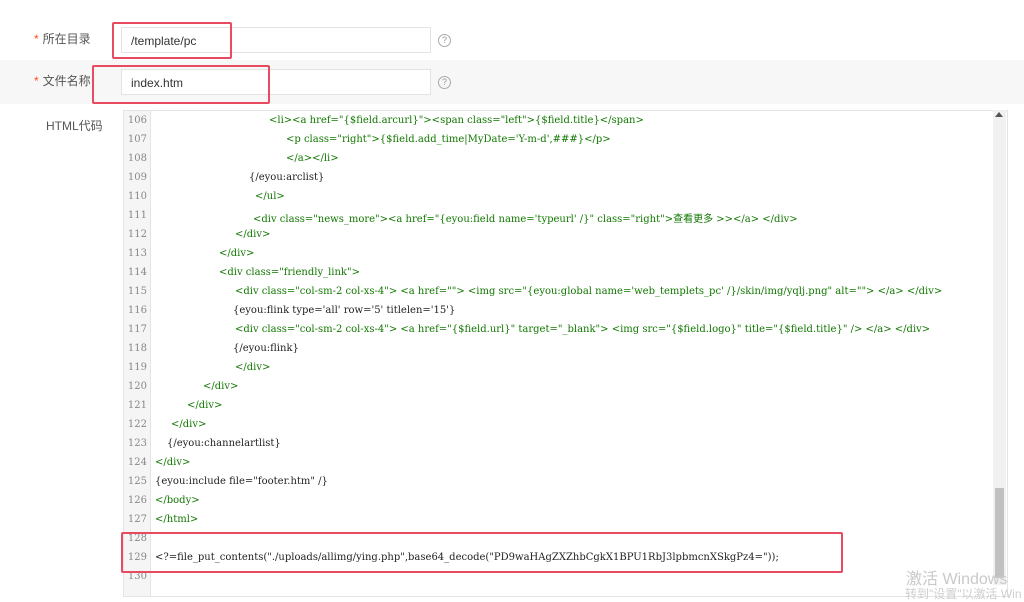  Describe the element at coordinates (999, 114) in the screenshot. I see `scroll-up-arrow-icon` at that location.